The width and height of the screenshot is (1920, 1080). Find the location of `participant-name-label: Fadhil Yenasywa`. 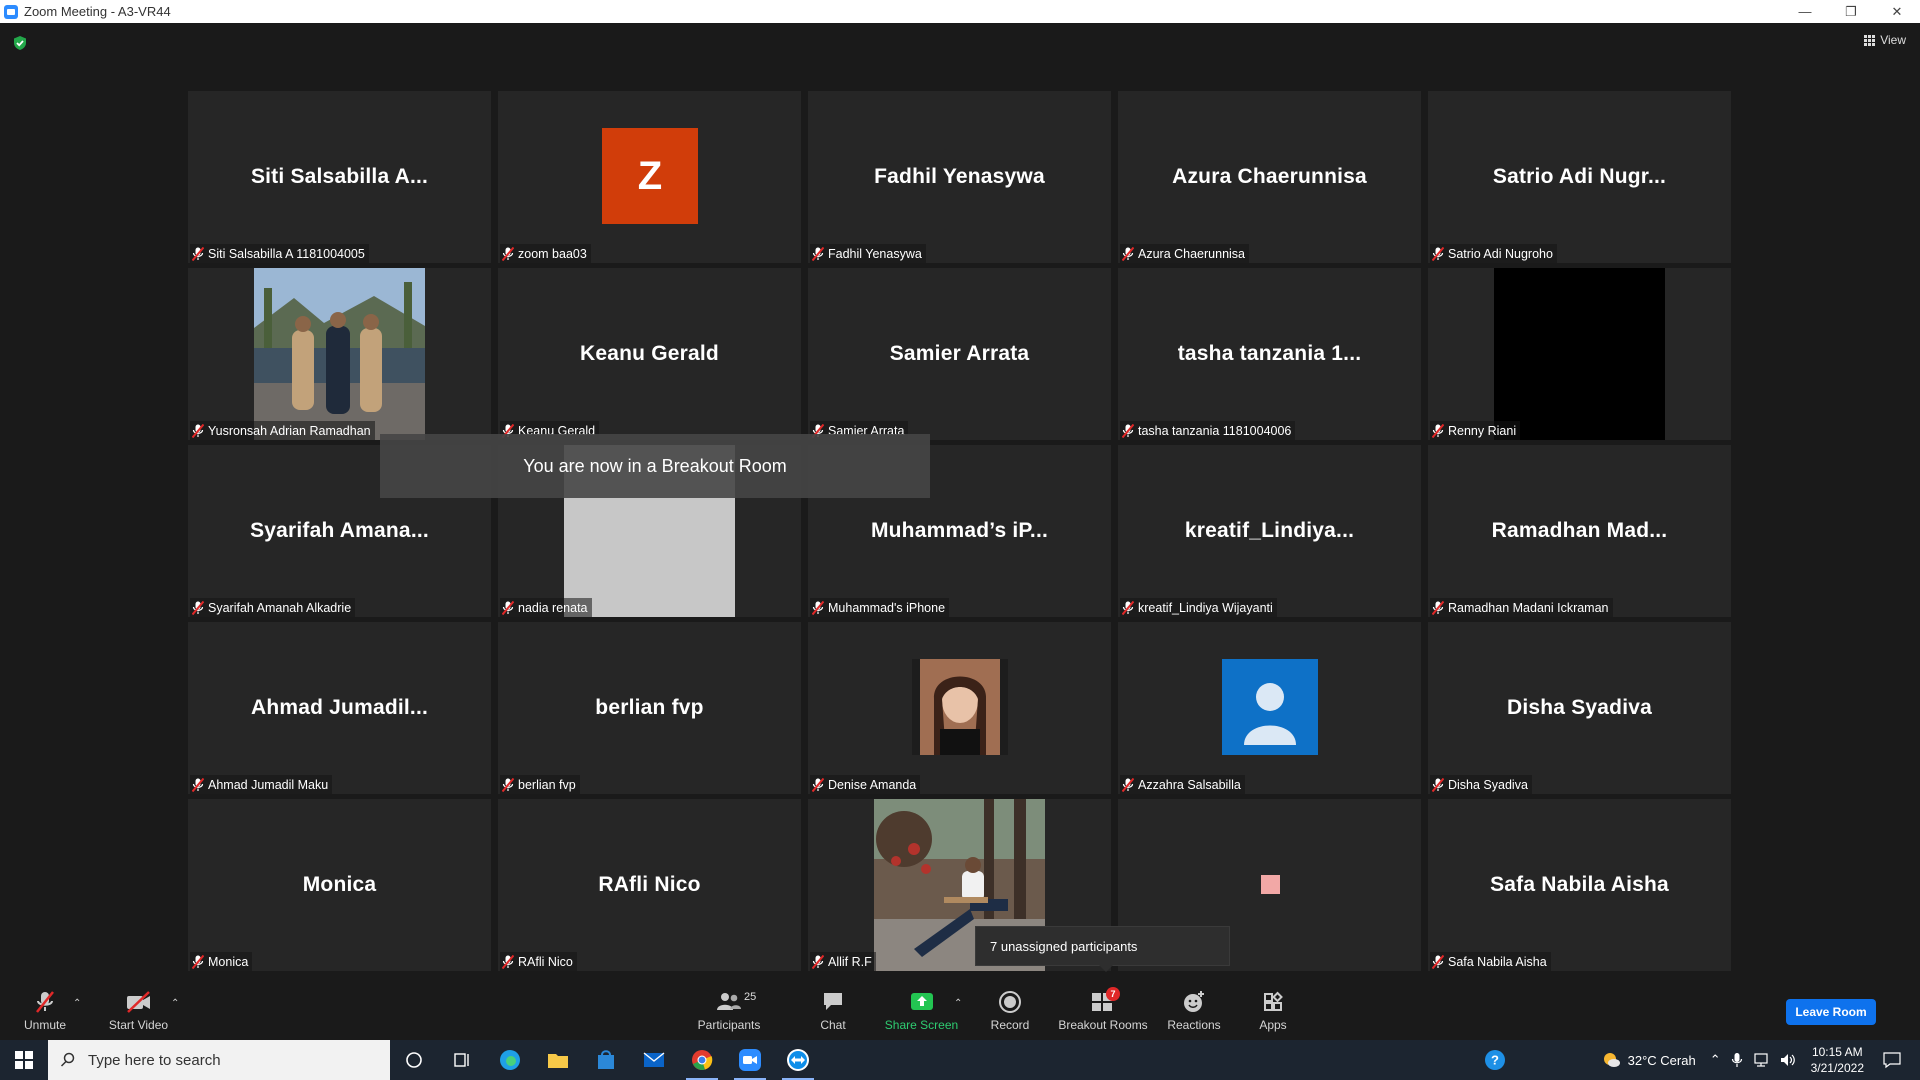

participant-name-label: Fadhil Yenasywa is located at coordinates (868, 253).